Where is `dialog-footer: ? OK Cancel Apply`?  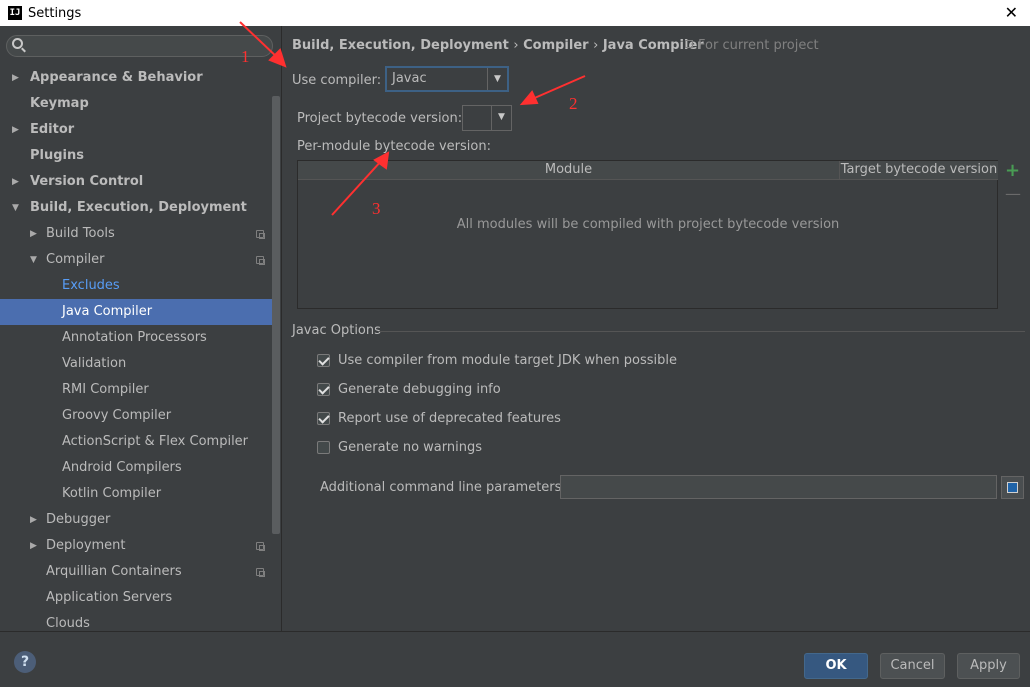 dialog-footer: ? OK Cancel Apply is located at coordinates (515, 659).